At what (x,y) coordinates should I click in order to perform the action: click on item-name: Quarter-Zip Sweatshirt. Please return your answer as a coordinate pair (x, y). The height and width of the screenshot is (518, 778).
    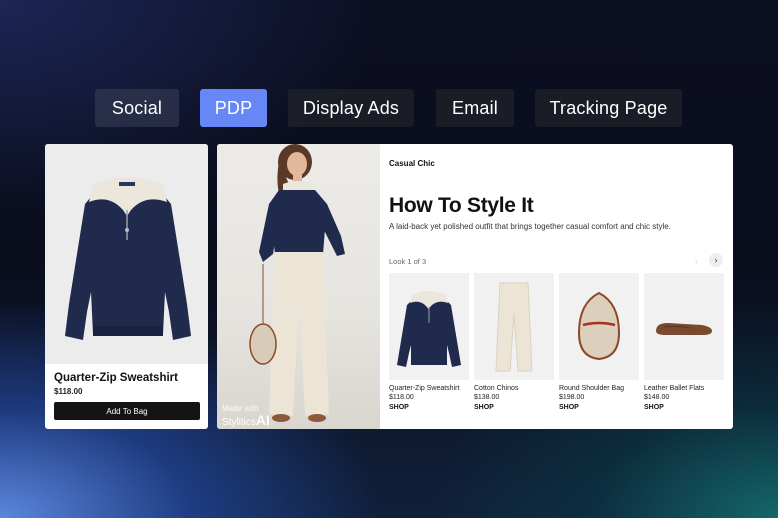
    Looking at the image, I should click on (424, 388).